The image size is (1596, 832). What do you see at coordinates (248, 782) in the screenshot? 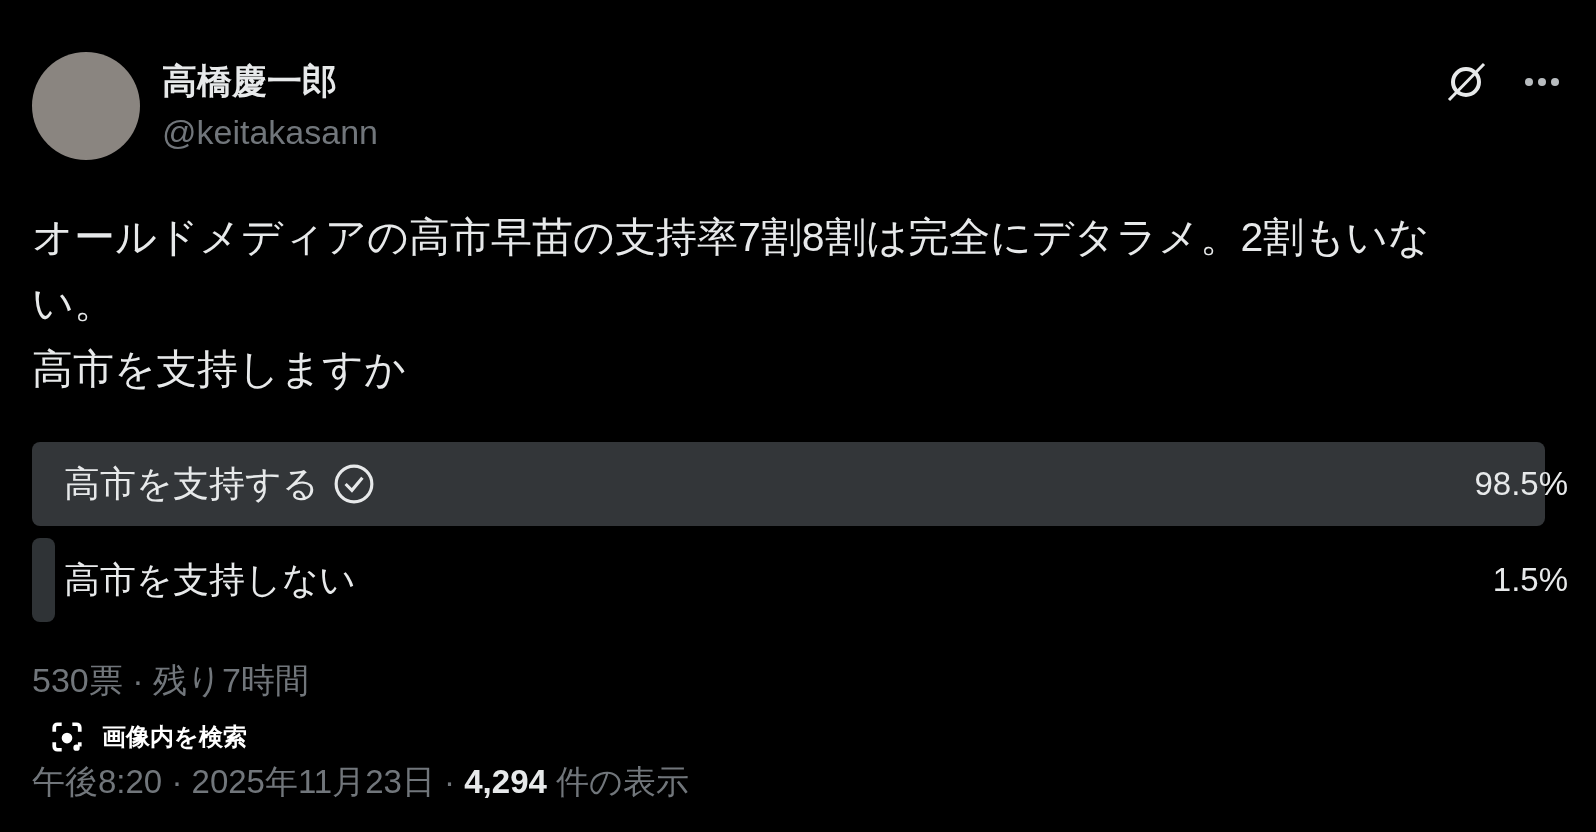
I see `post-timestamp: 午後8:20 · 2025年11月23日 ·` at bounding box center [248, 782].